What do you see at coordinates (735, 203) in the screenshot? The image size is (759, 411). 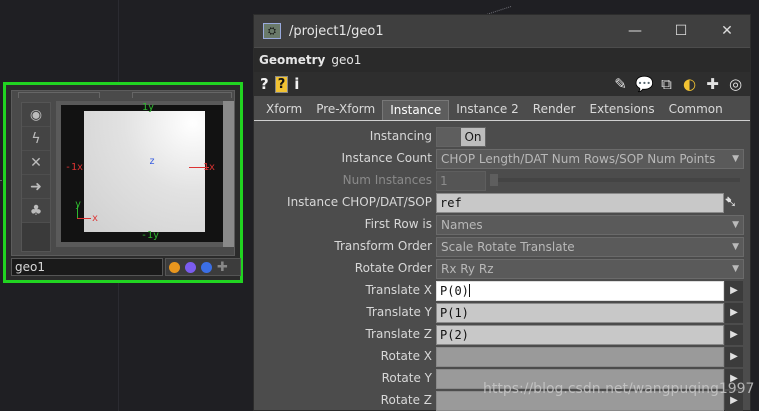 I see `op-pointer-icon: ➷` at bounding box center [735, 203].